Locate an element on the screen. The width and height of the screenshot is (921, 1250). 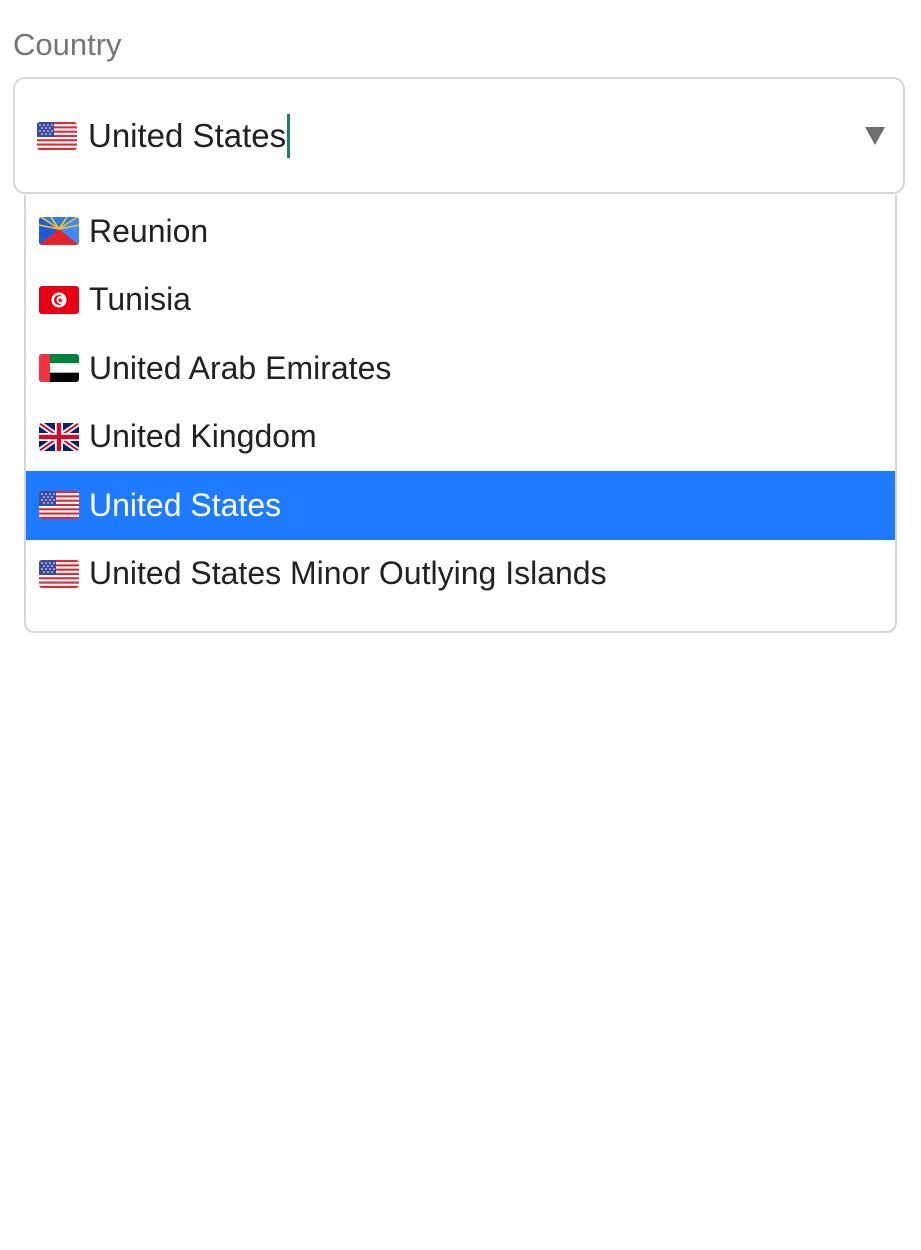
country-option-us-minor-outlying-islands: United States Minor Outlying Islands is located at coordinates (460, 574).